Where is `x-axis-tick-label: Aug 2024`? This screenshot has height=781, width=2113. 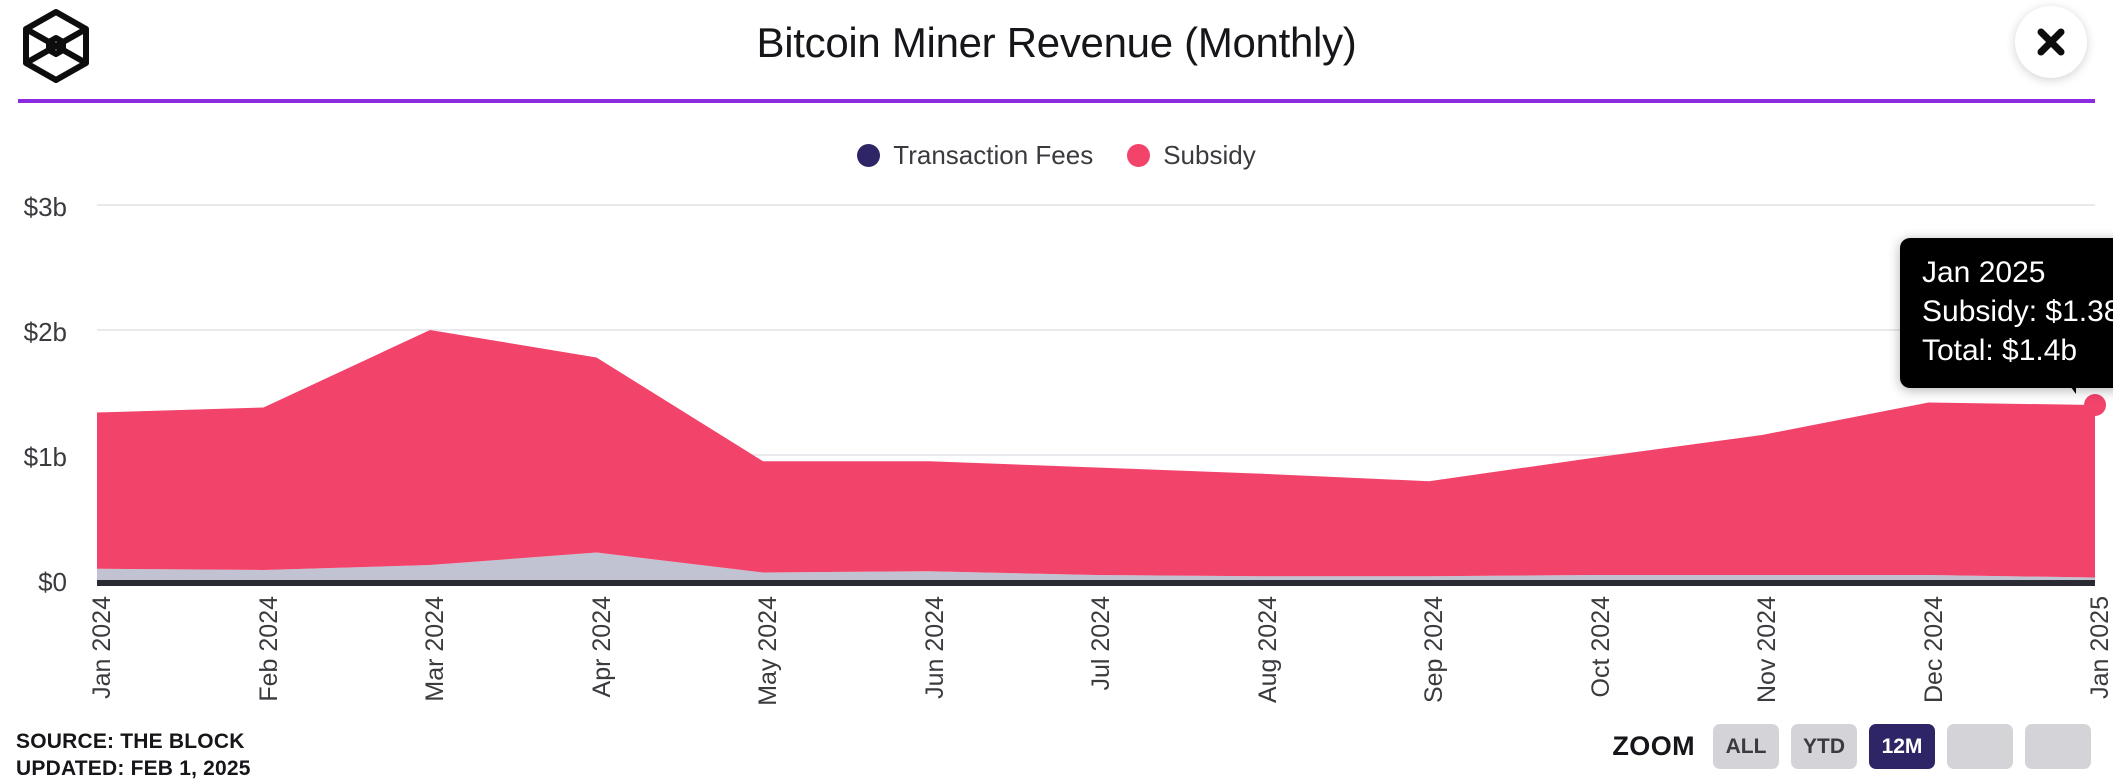 x-axis-tick-label: Aug 2024 is located at coordinates (1267, 650).